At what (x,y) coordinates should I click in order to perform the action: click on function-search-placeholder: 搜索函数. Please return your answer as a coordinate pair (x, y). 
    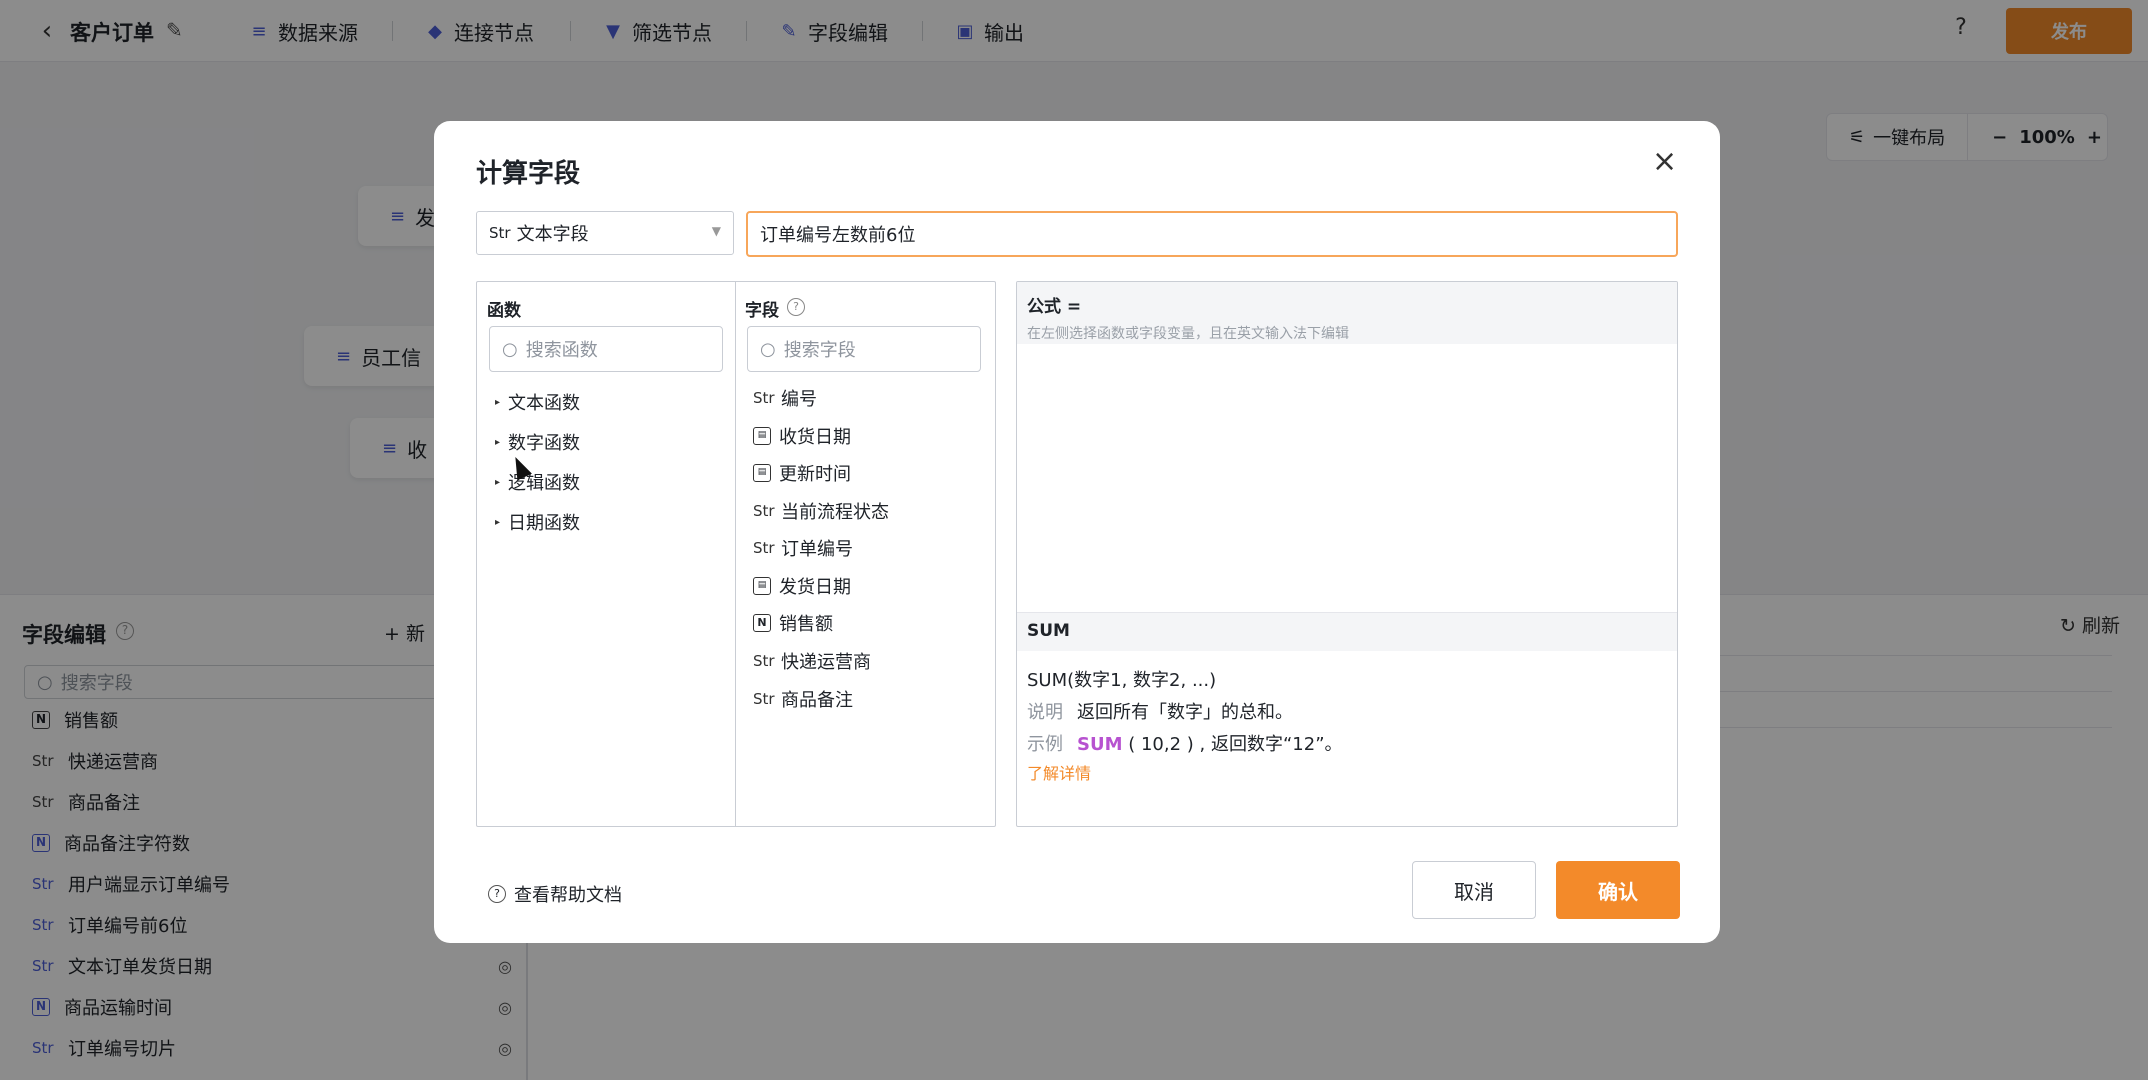
    Looking at the image, I should click on (561, 350).